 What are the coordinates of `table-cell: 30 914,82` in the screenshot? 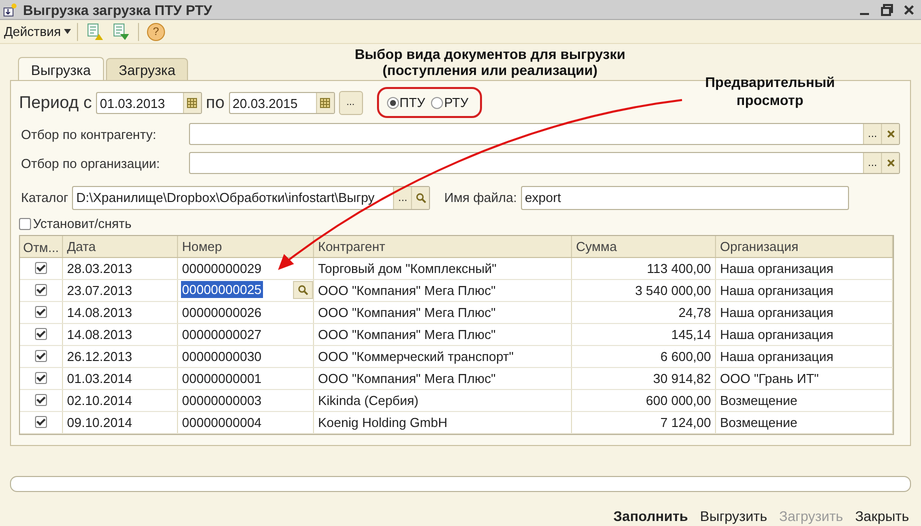 It's located at (644, 378).